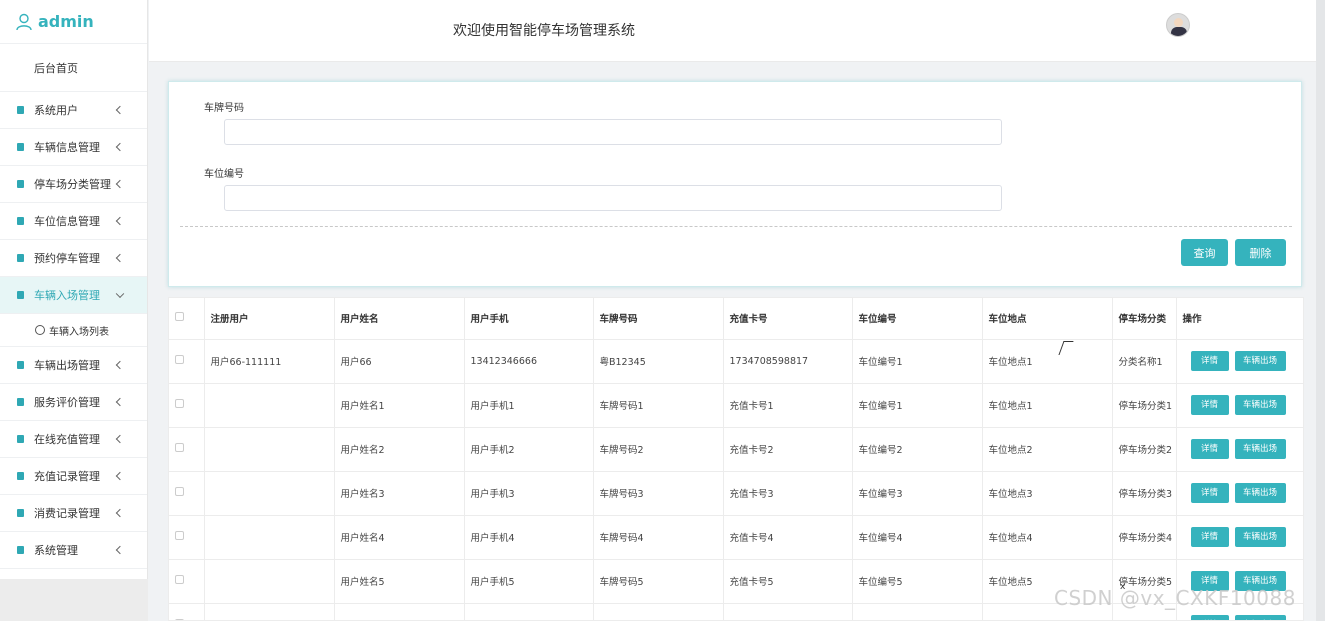 This screenshot has height=621, width=1325. I want to click on sidebar-item-label: 消费记录管理, so click(67, 513).